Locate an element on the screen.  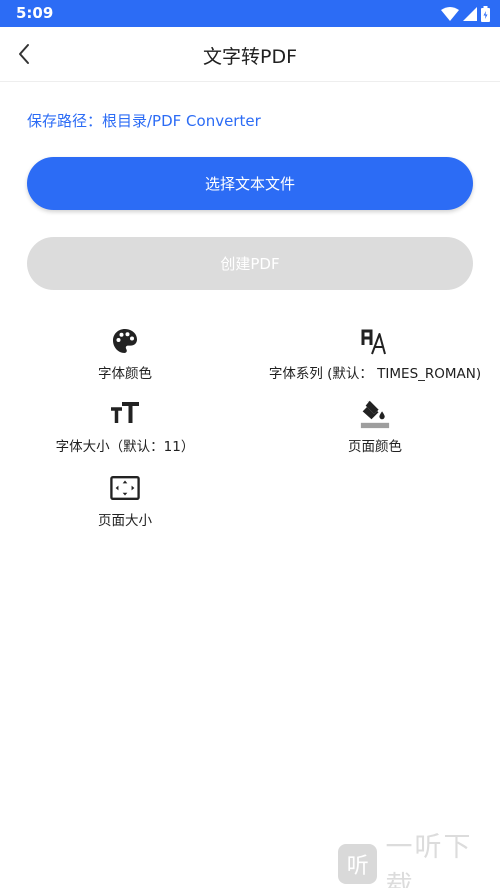
font-size-option: 字体大小（默认：11） is located at coordinates (125, 427).